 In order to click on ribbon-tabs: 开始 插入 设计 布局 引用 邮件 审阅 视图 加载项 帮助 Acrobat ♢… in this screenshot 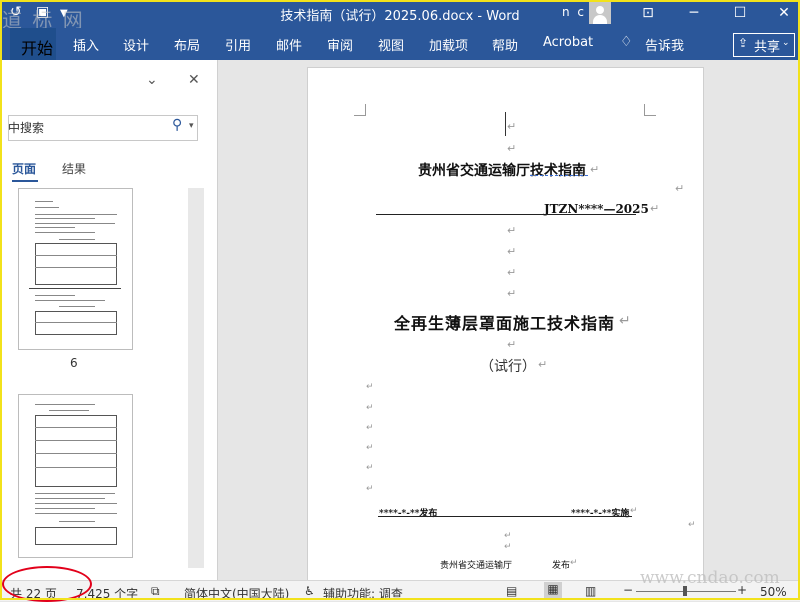, I will do `click(400, 44)`.